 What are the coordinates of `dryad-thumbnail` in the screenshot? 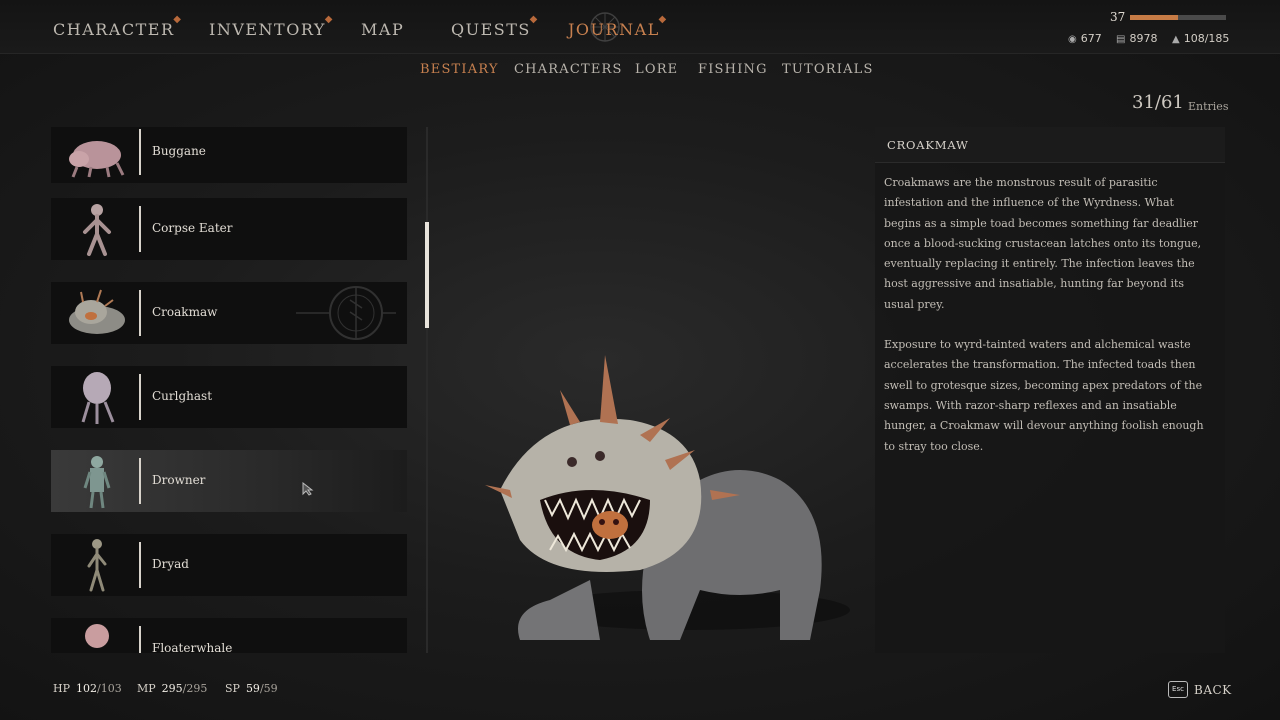 It's located at (97, 565).